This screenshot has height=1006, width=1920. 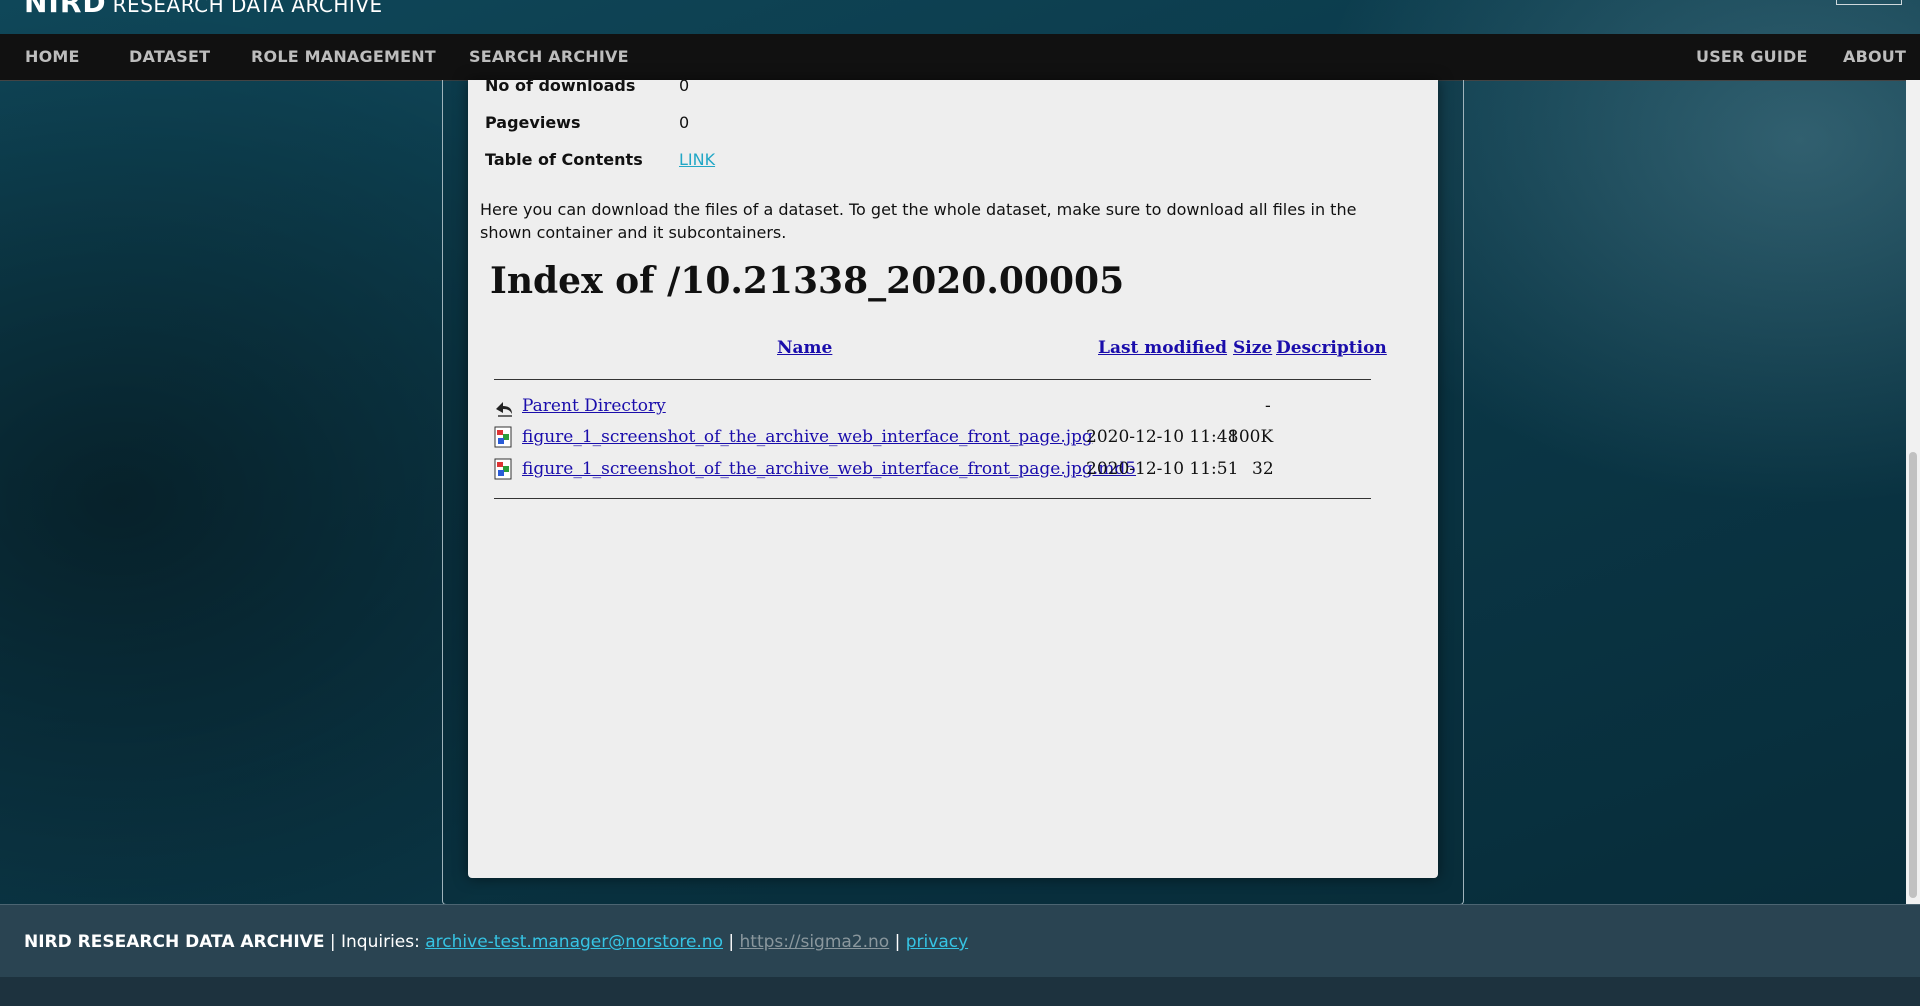 I want to click on footer-inquiries-label: Inquiries:, so click(x=383, y=942).